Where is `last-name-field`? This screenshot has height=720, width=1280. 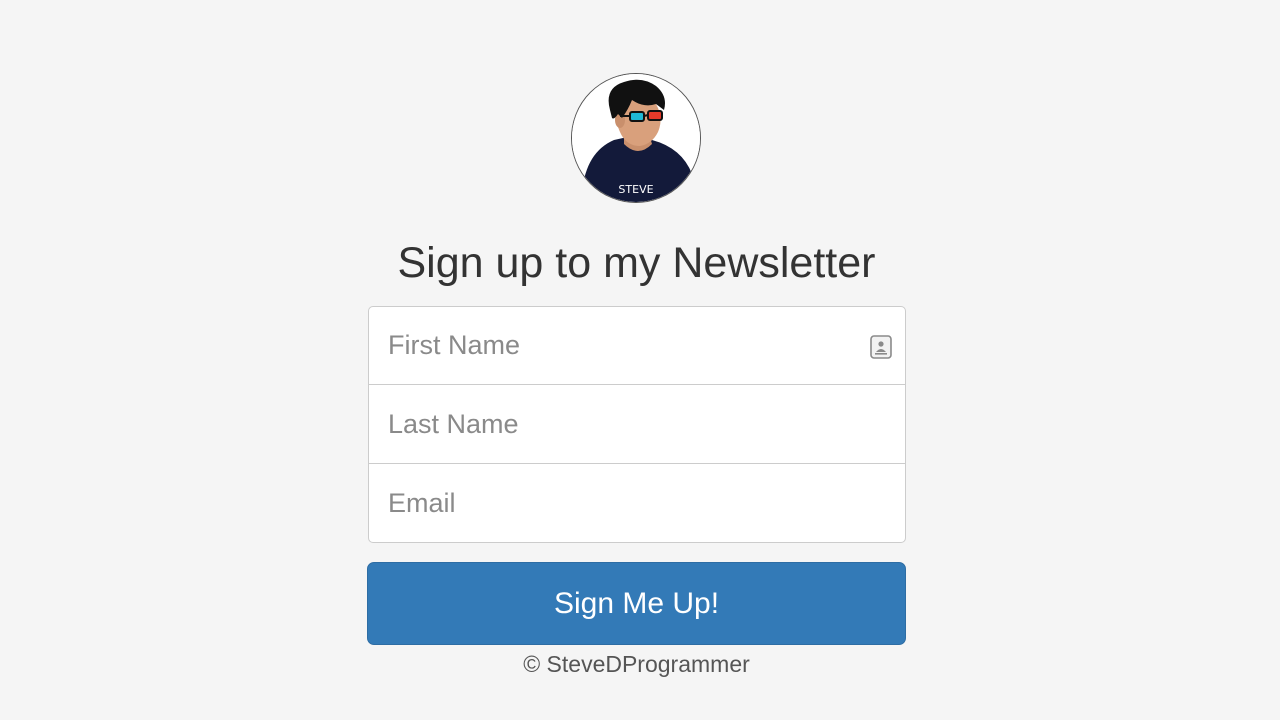
last-name-field is located at coordinates (637, 424).